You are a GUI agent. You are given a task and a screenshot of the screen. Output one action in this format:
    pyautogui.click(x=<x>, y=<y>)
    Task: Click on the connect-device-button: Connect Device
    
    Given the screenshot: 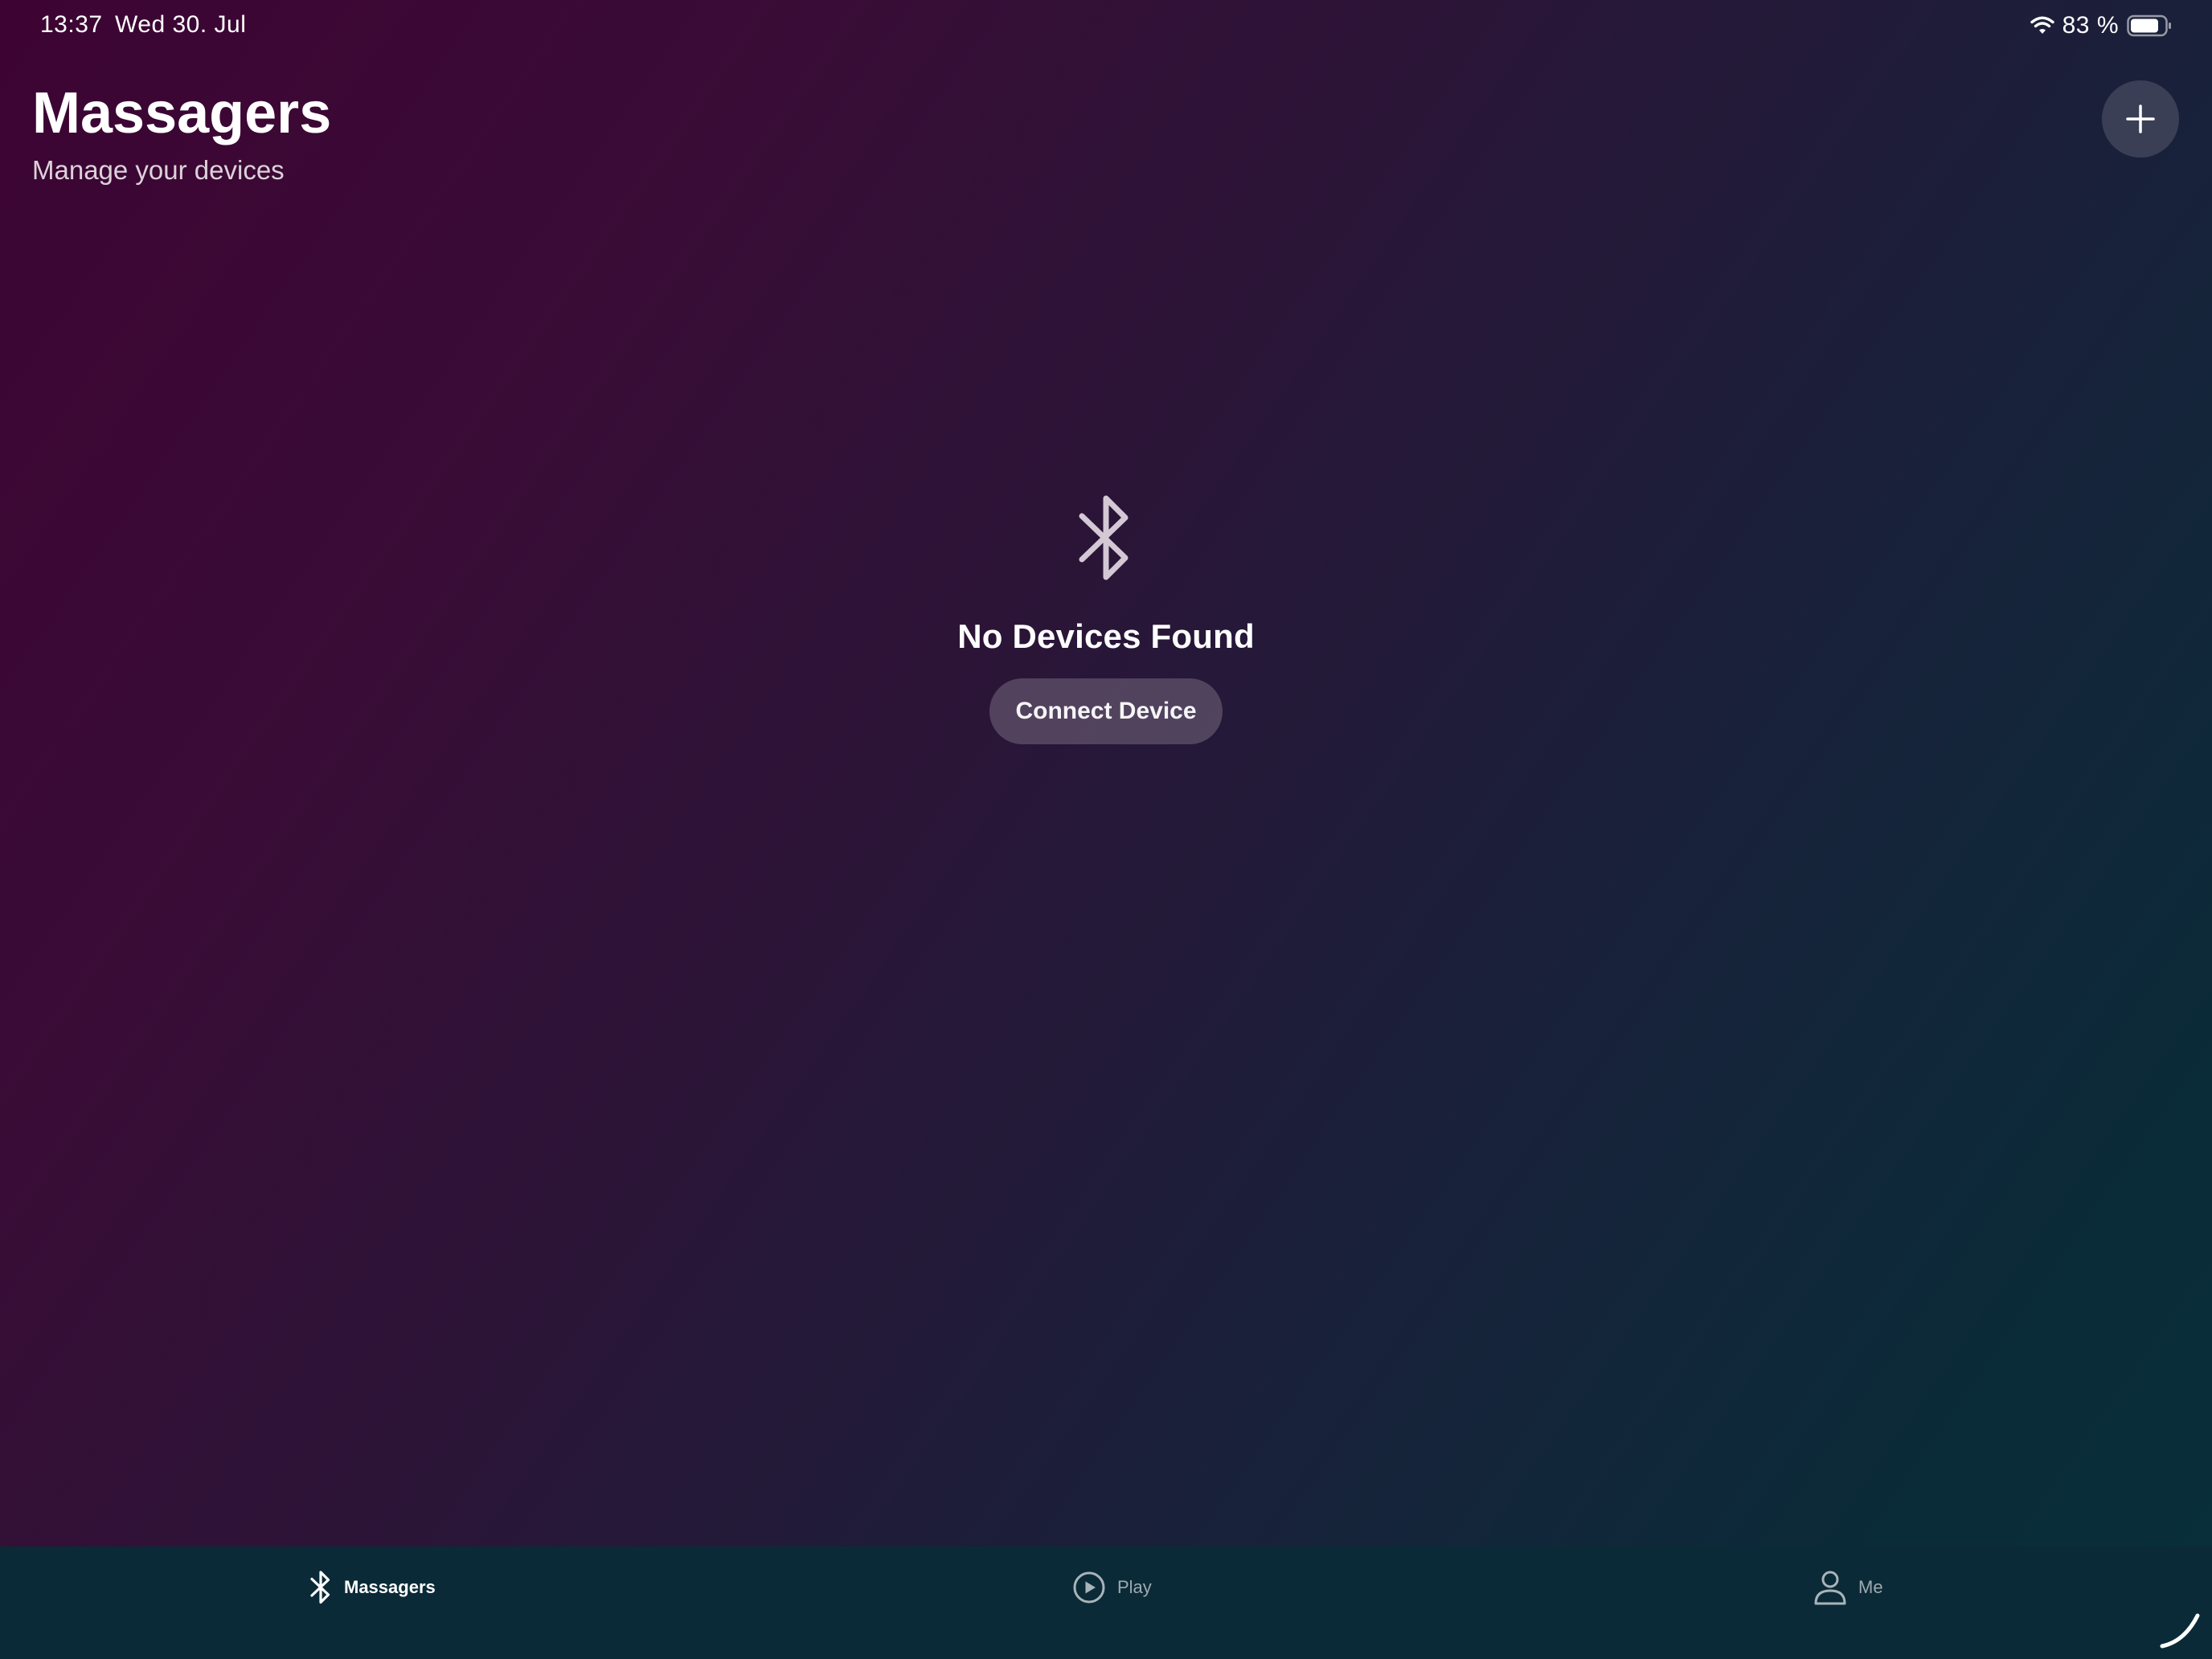 What is the action you would take?
    pyautogui.click(x=1106, y=711)
    